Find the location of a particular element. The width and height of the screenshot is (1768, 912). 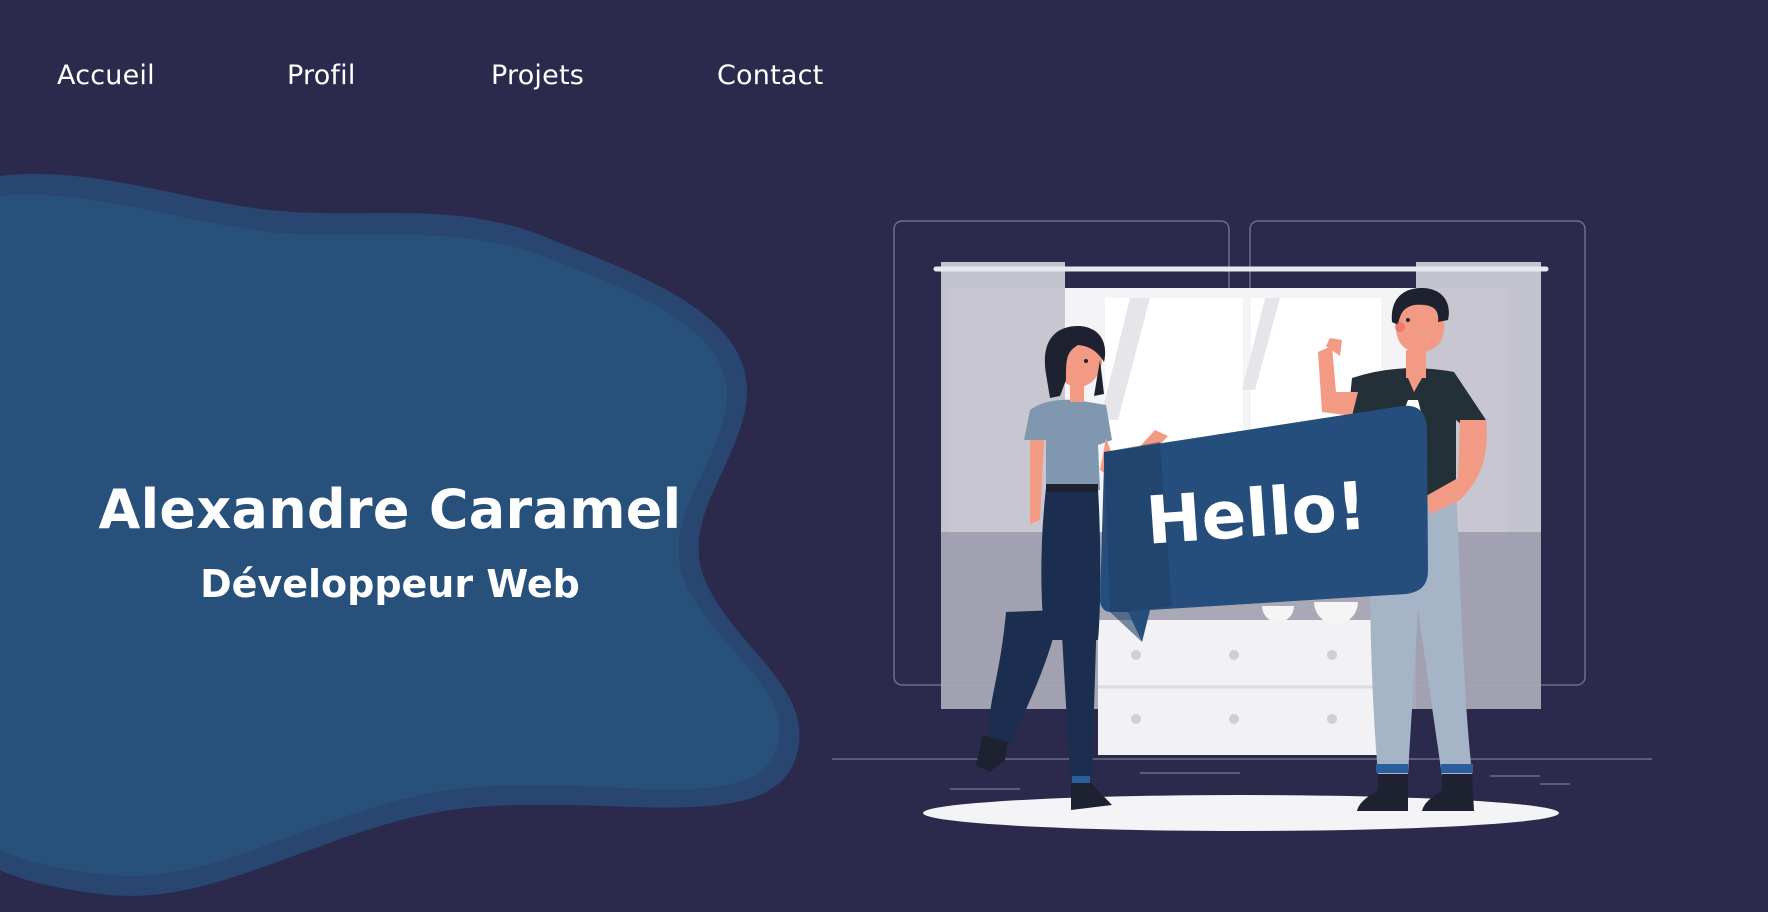

nav-link-contact: Contact is located at coordinates (770, 76).